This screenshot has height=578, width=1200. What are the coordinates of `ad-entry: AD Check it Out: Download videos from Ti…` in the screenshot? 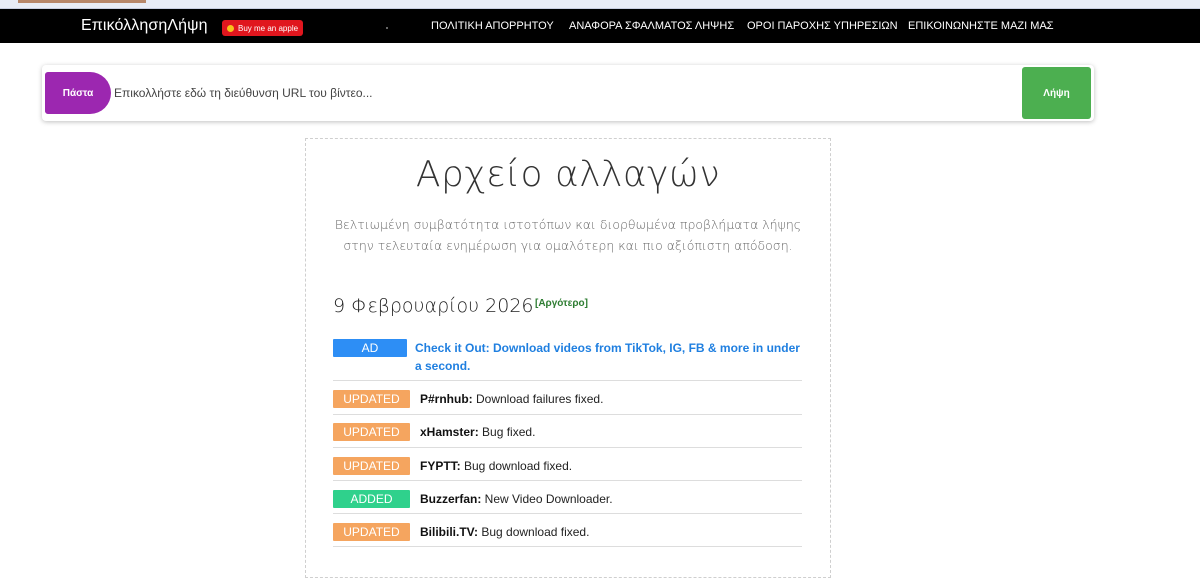 It's located at (567, 360).